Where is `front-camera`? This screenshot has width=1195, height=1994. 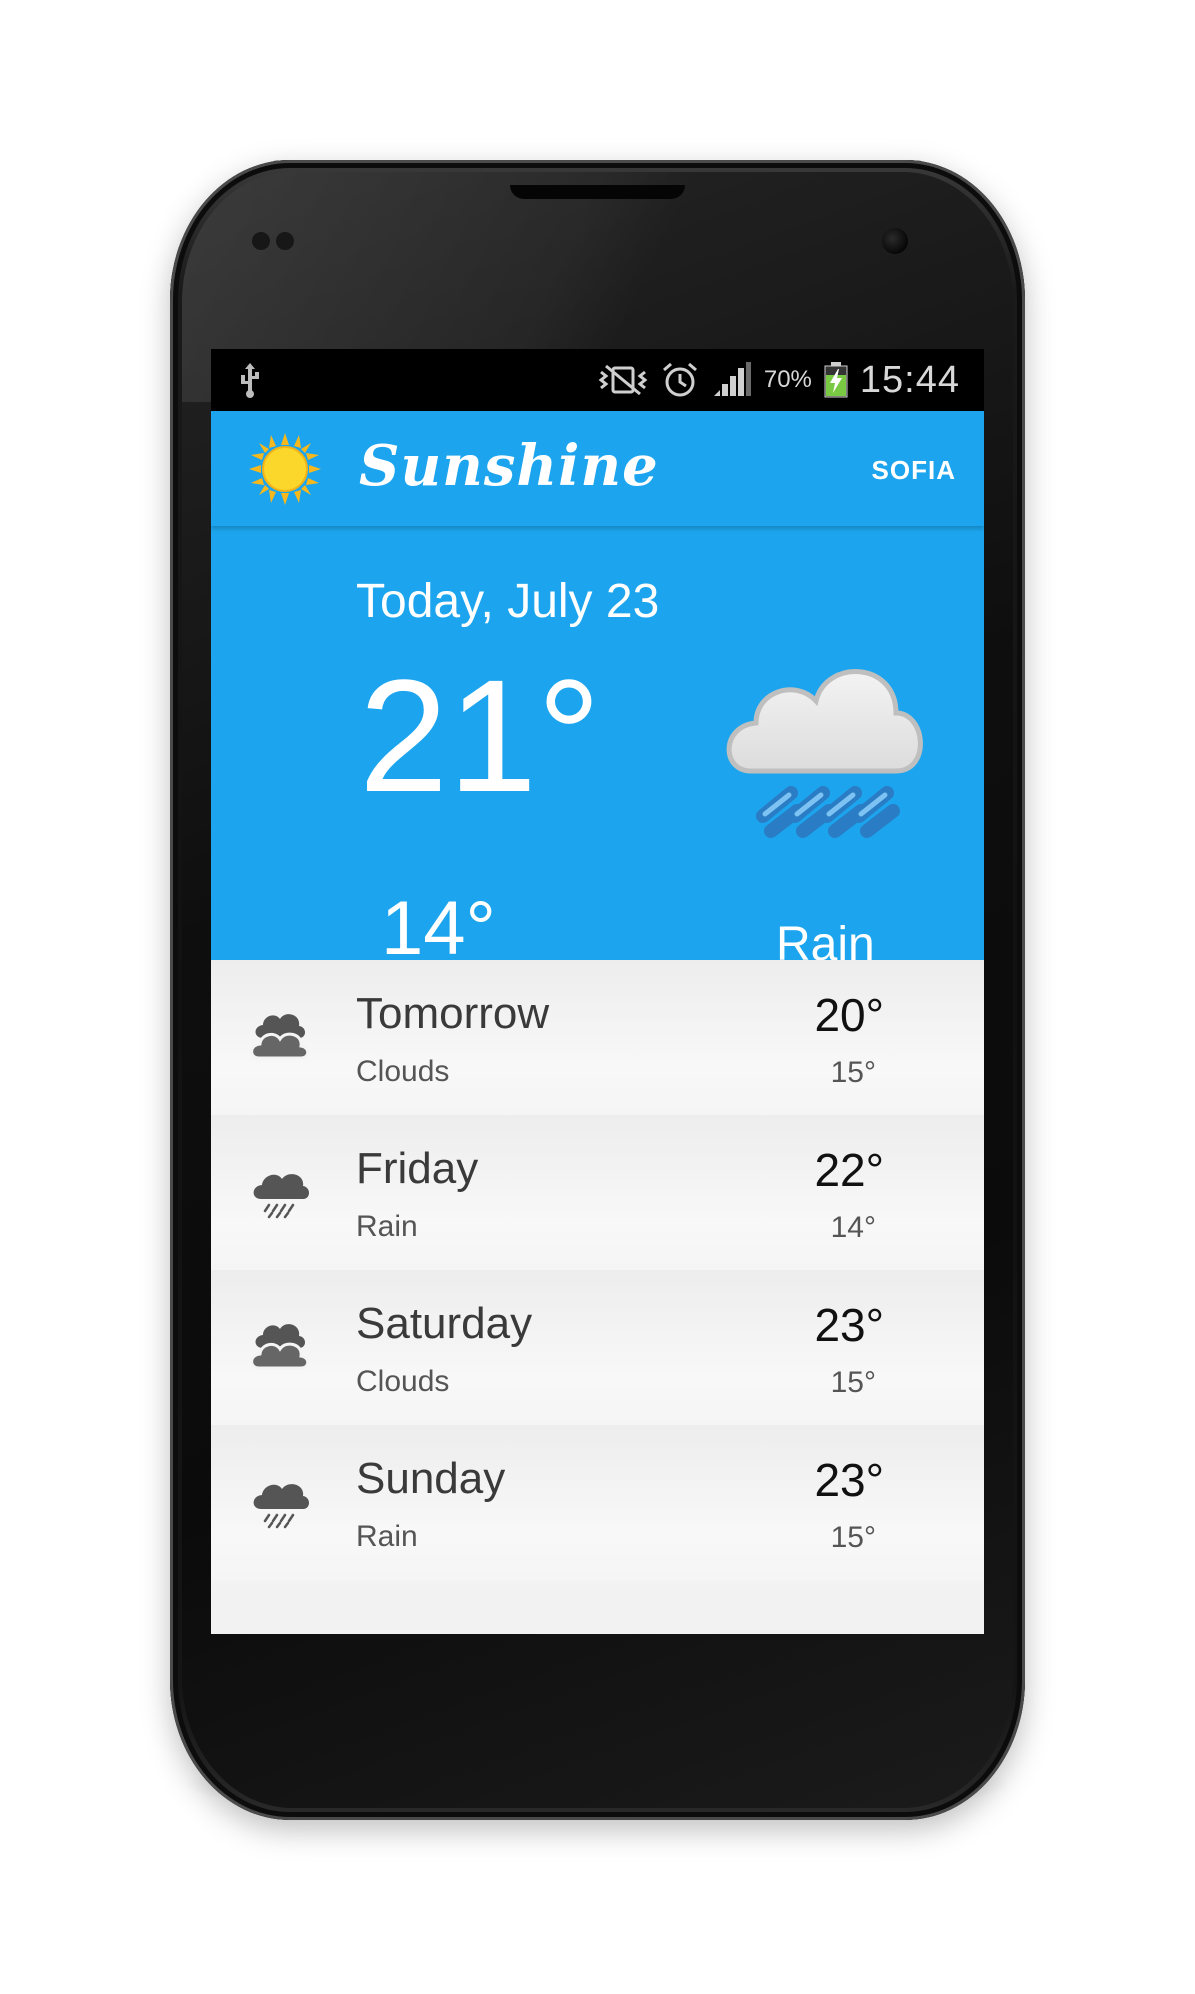 front-camera is located at coordinates (895, 241).